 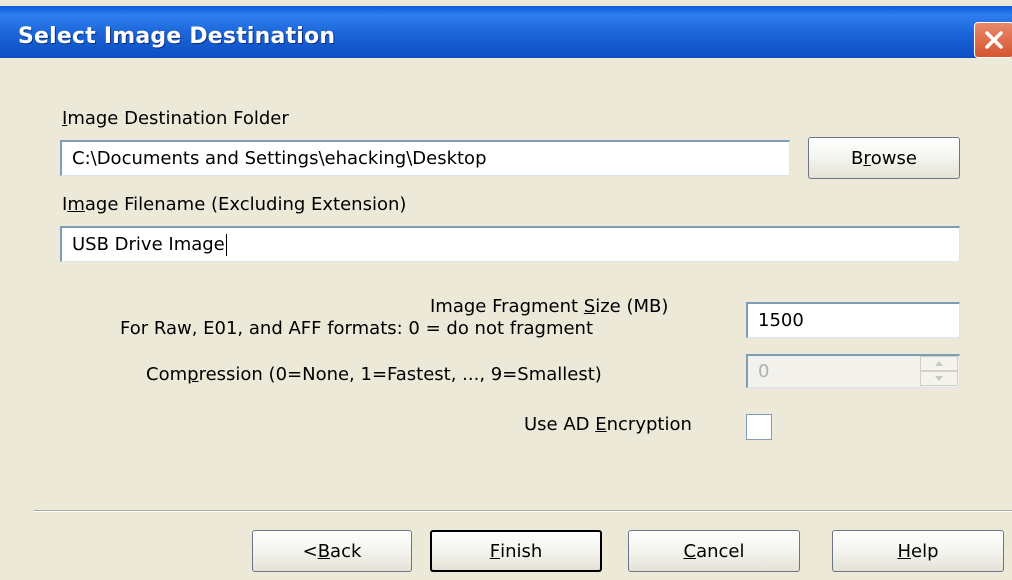 I want to click on text-cursor, so click(x=226, y=244).